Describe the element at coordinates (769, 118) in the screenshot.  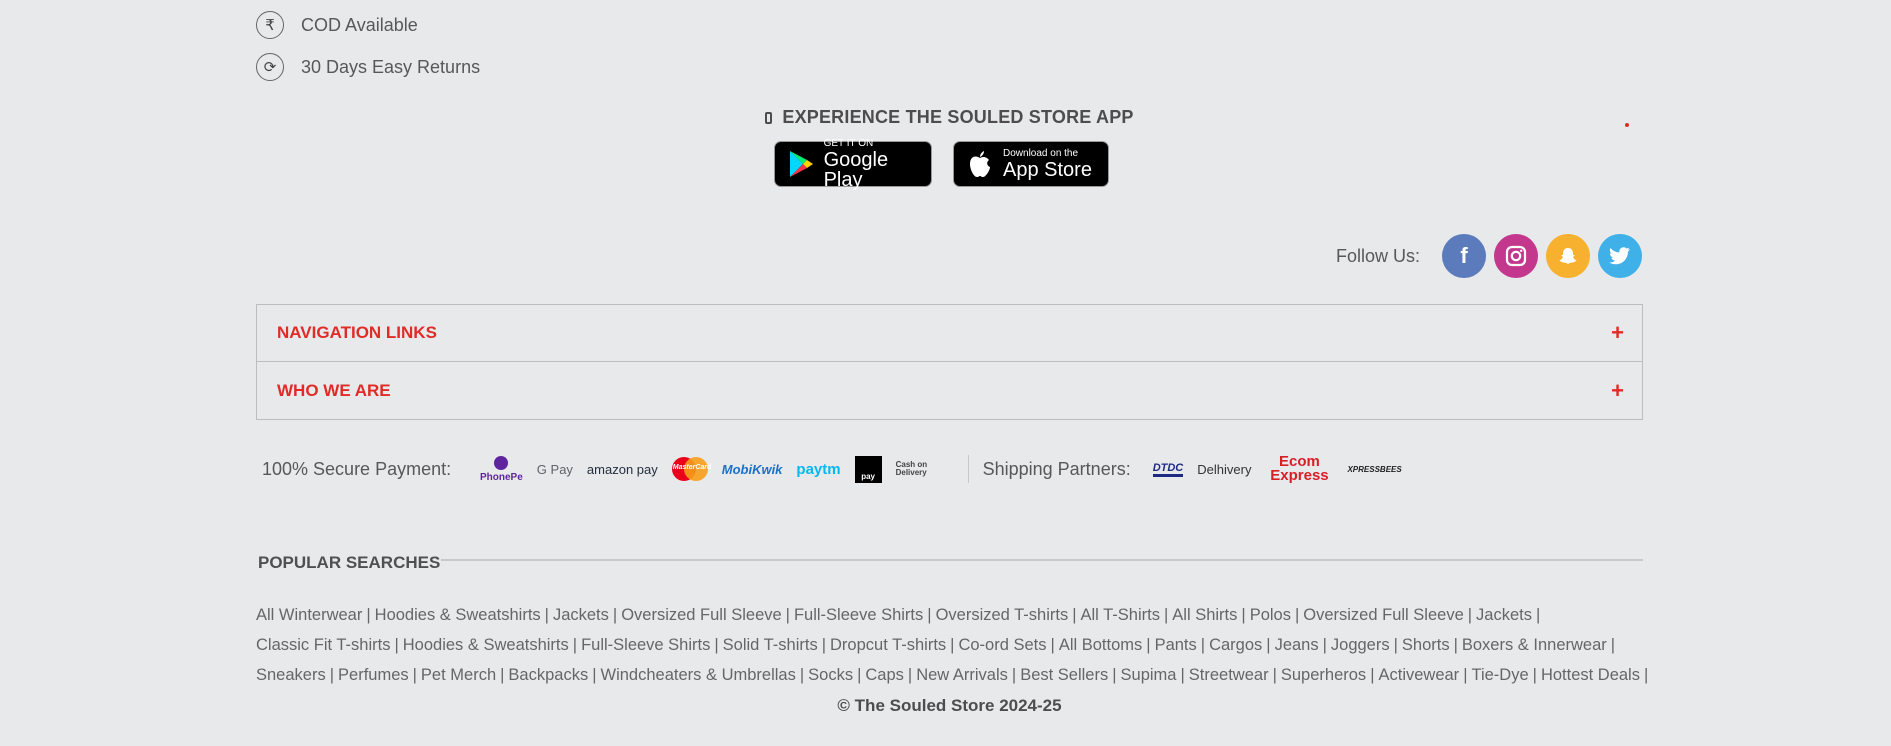
I see `phone-icon` at that location.